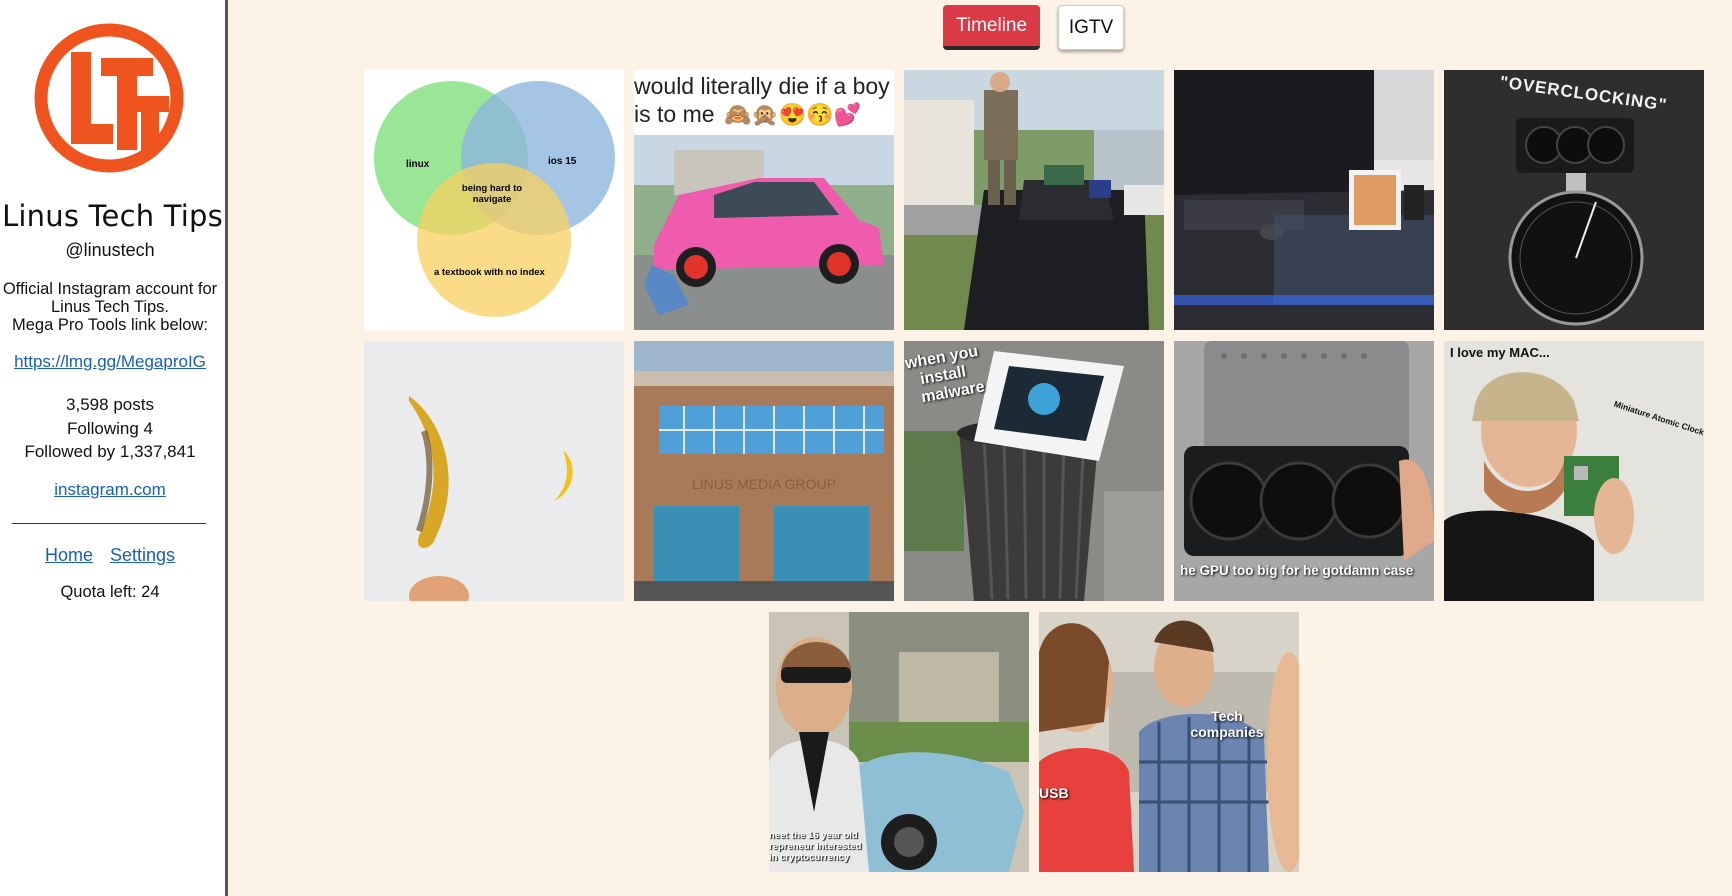 Image resolution: width=1732 pixels, height=896 pixels. I want to click on caption-line: companies, so click(1227, 732).